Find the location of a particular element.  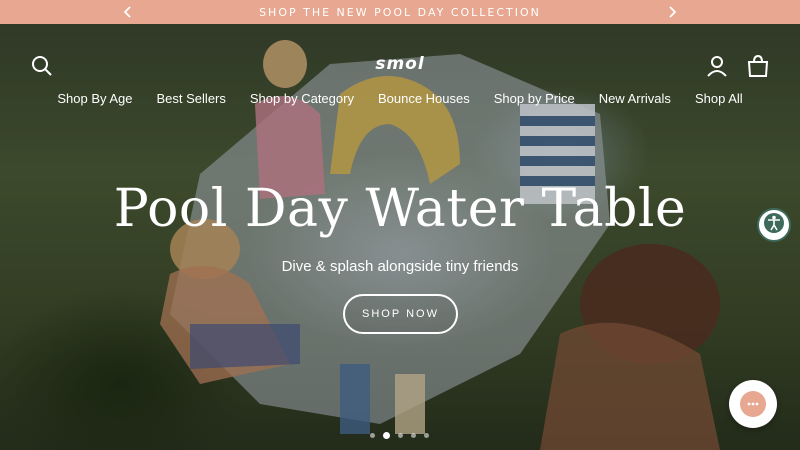

chat-button is located at coordinates (753, 404).